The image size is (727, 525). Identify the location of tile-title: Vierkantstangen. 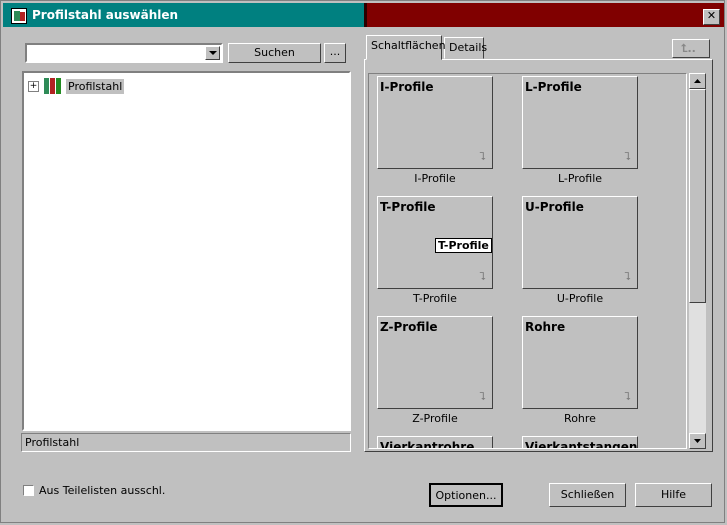
(581, 444).